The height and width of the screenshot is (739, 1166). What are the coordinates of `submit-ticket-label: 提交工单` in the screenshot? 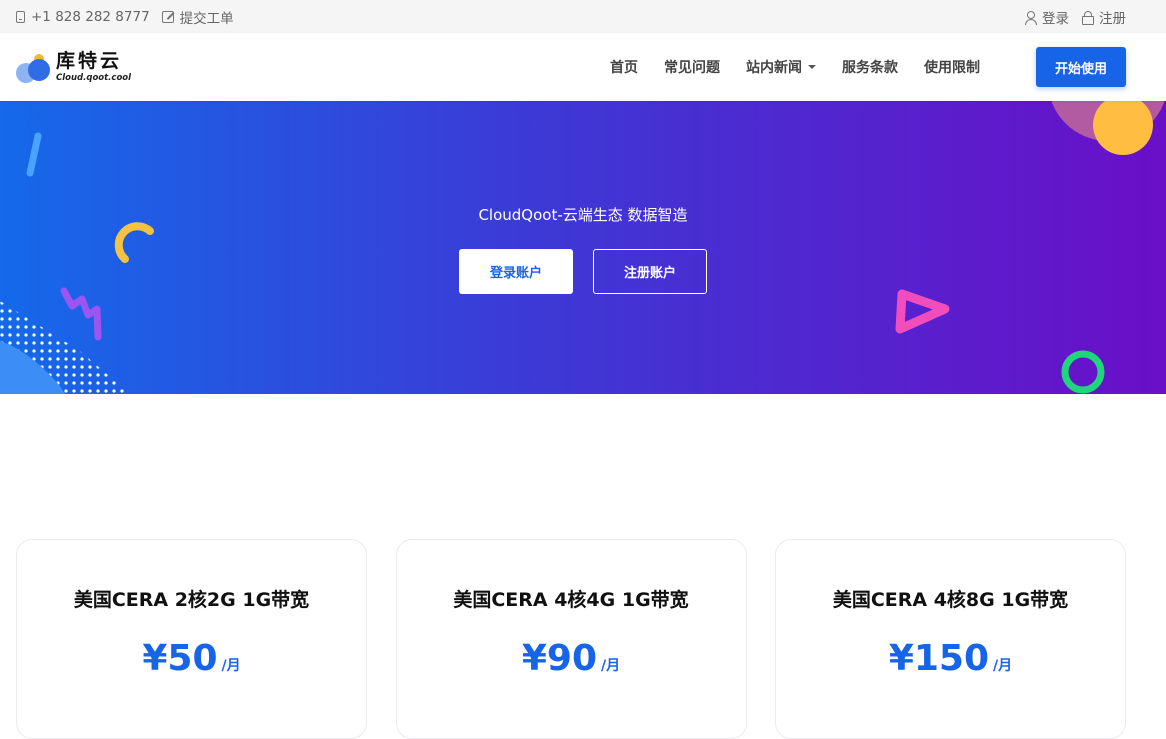 It's located at (206, 18).